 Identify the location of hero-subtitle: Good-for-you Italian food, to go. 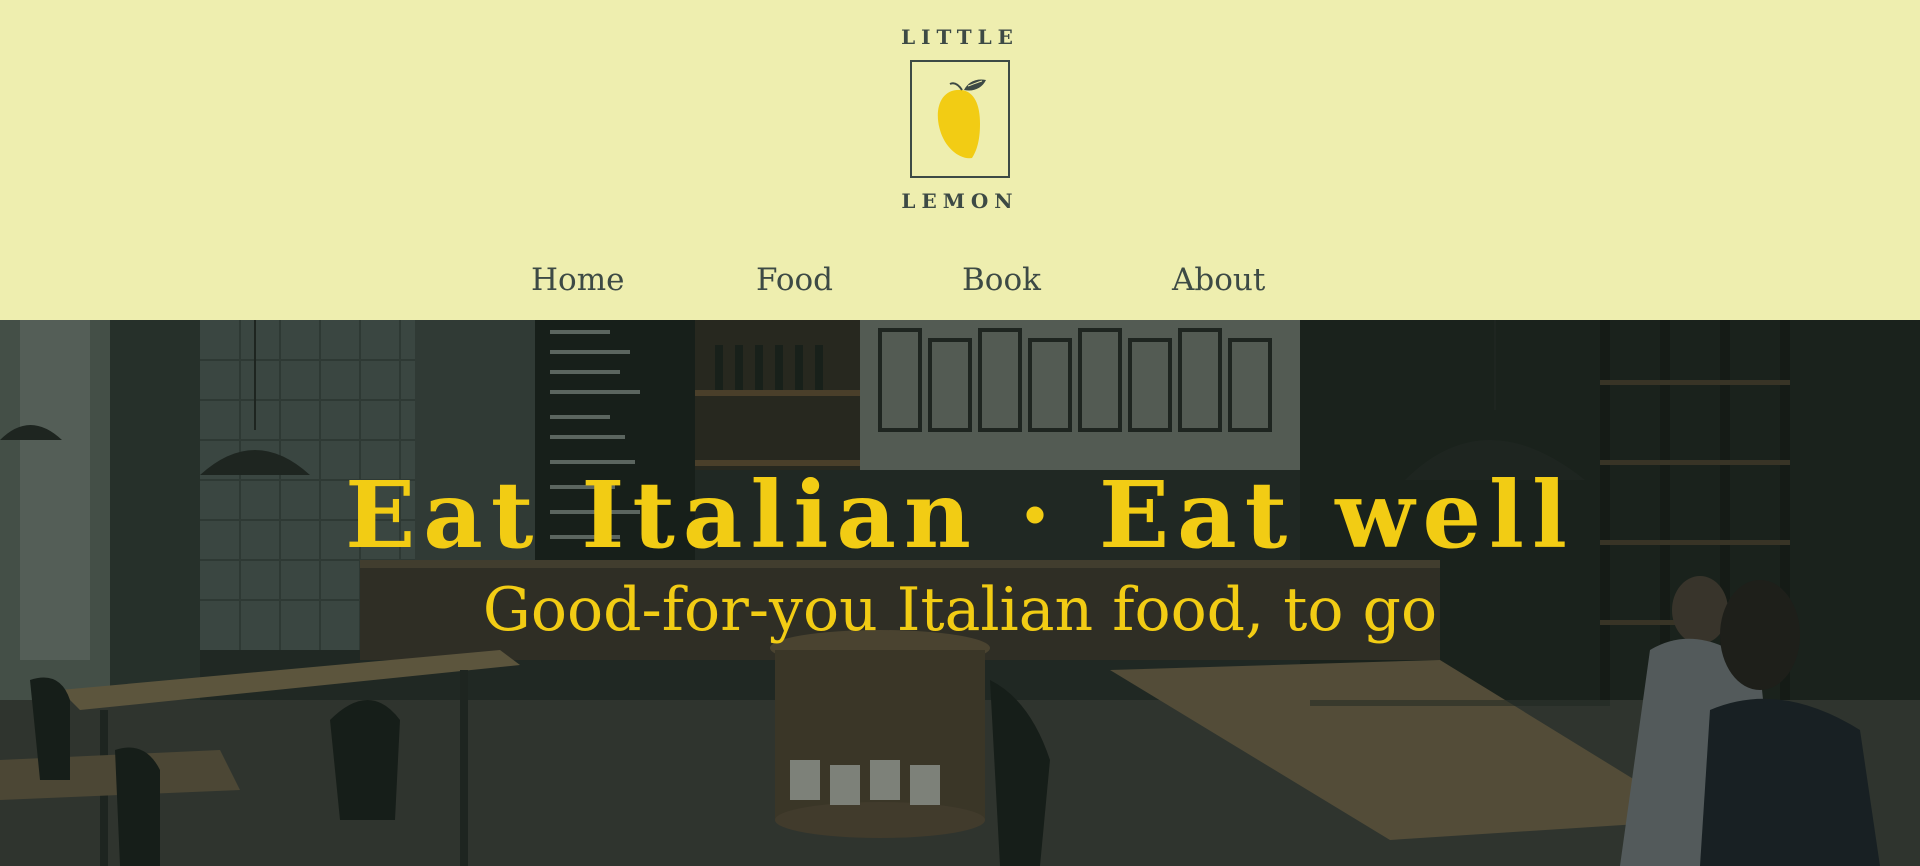
(960, 610).